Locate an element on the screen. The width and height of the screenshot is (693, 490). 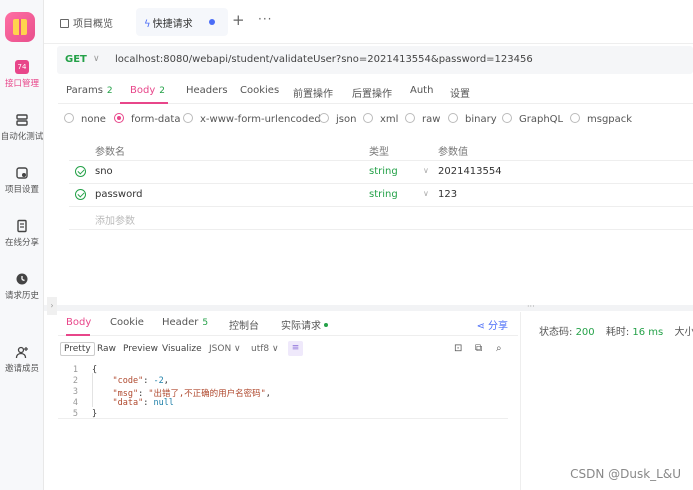
share-button: ⋖ 分享 is located at coordinates (492, 324).